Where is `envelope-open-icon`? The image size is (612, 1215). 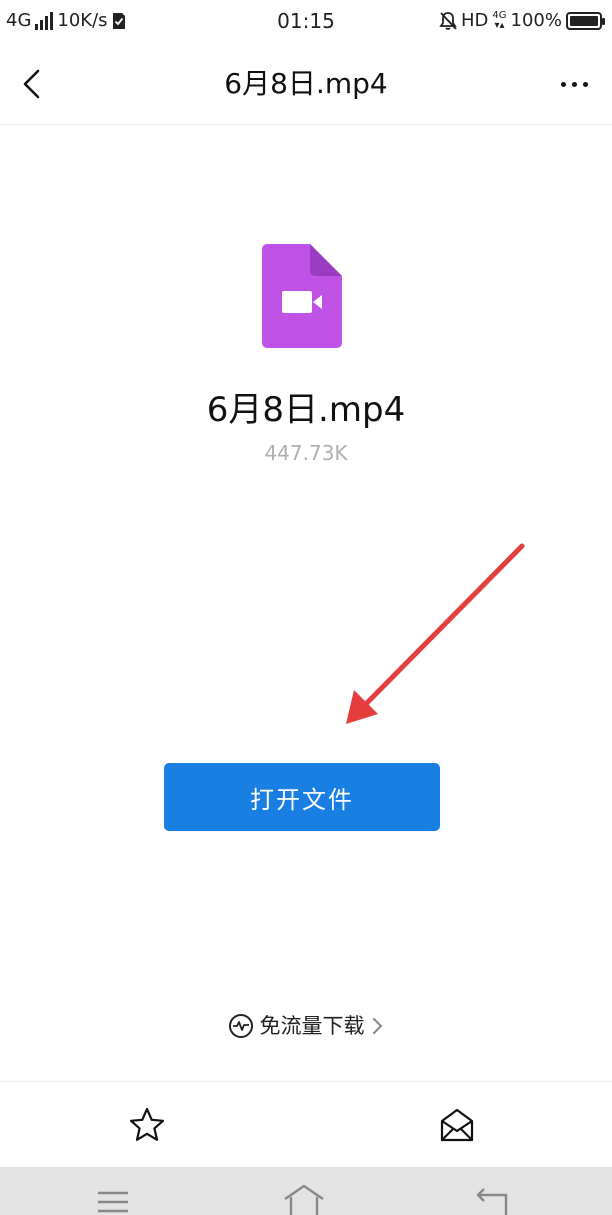 envelope-open-icon is located at coordinates (457, 1125).